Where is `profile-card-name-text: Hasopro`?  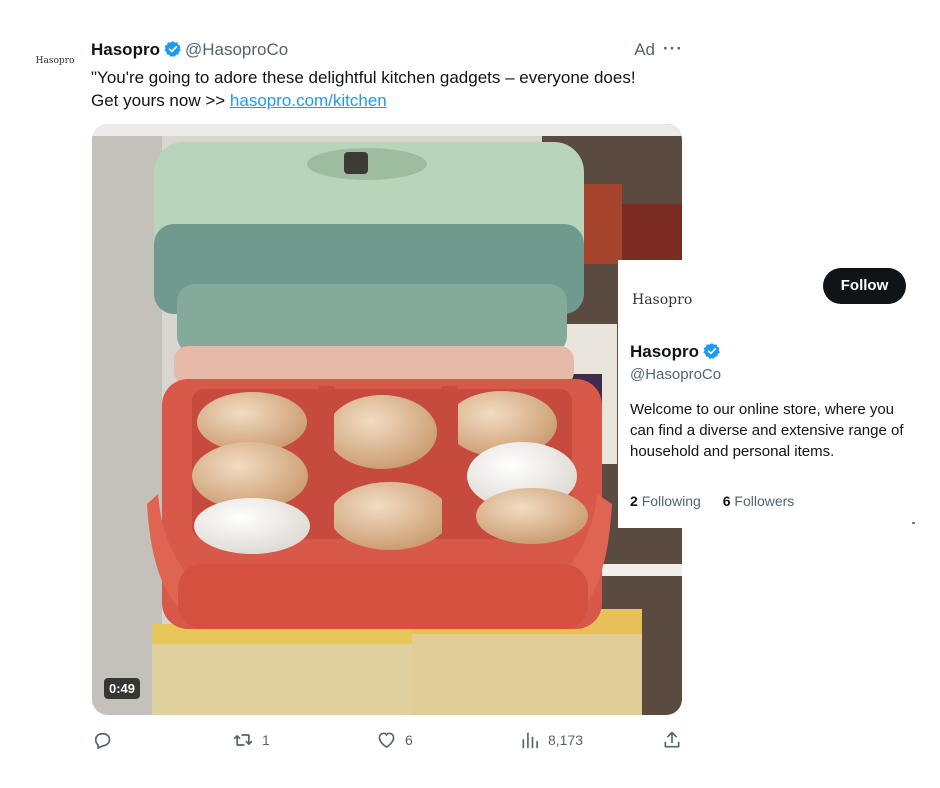
profile-card-name-text: Hasopro is located at coordinates (664, 351).